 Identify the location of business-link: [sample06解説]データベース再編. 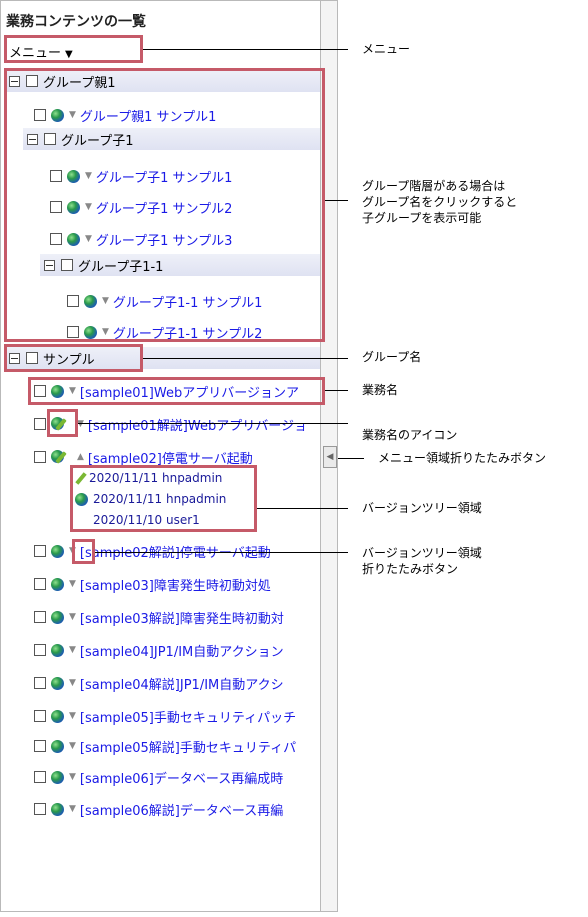
(181, 809).